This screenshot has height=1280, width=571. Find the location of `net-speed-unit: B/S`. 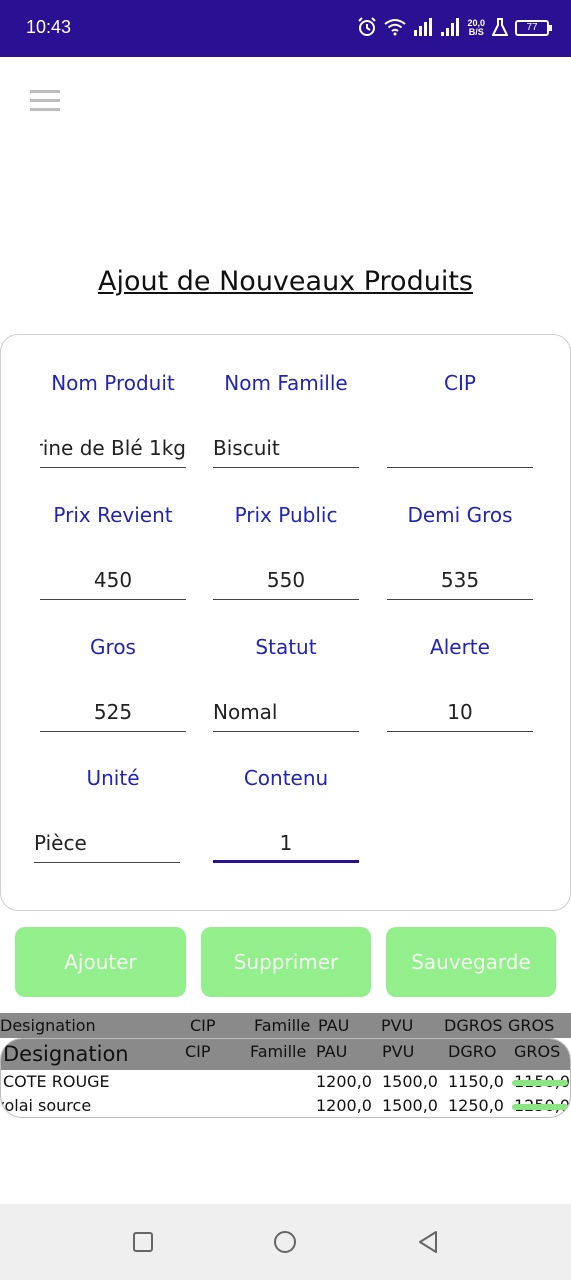

net-speed-unit: B/S is located at coordinates (476, 32).